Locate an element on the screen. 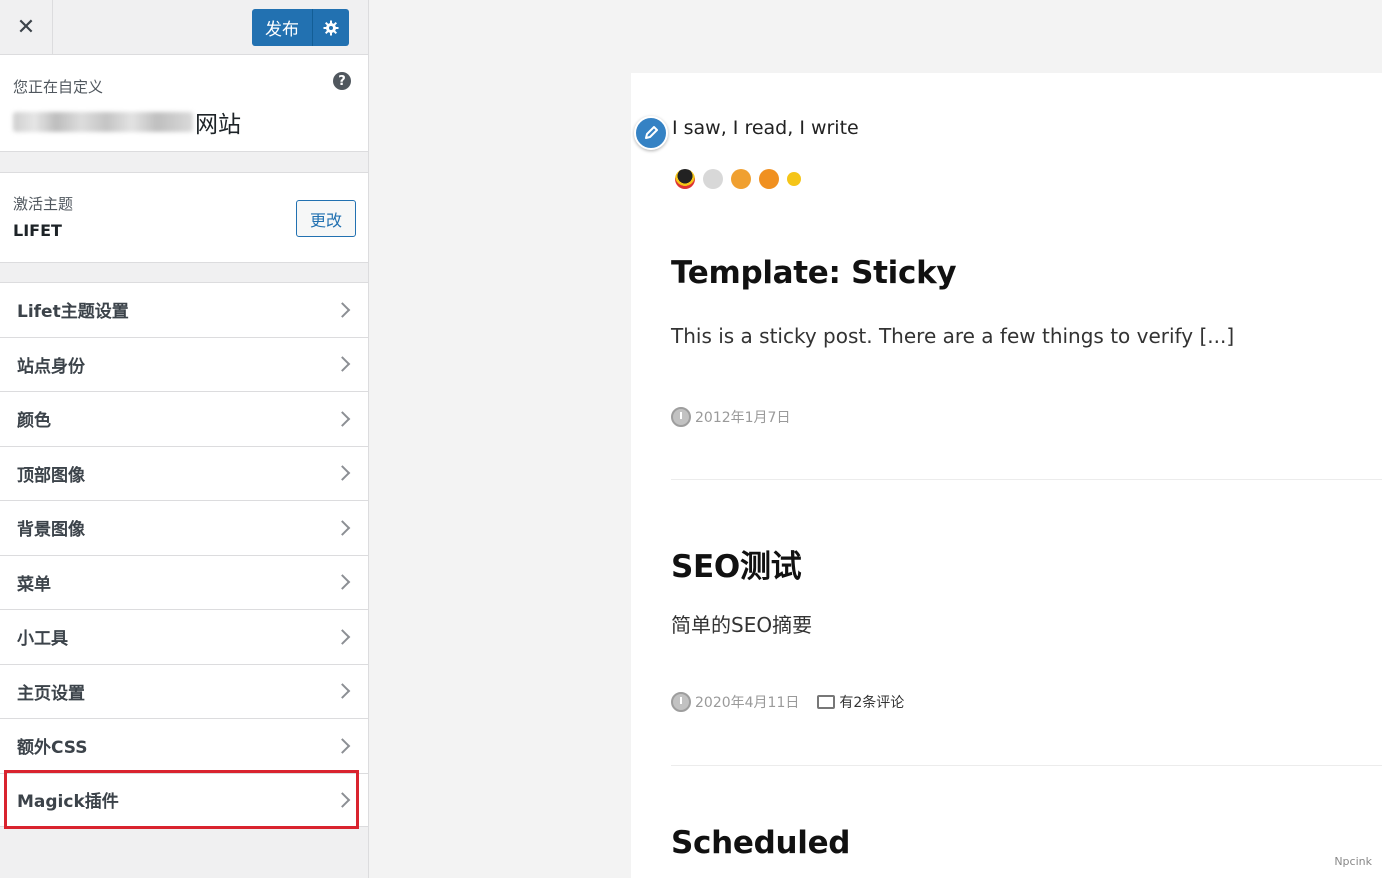 This screenshot has height=878, width=1382. rss-icon is located at coordinates (794, 179).